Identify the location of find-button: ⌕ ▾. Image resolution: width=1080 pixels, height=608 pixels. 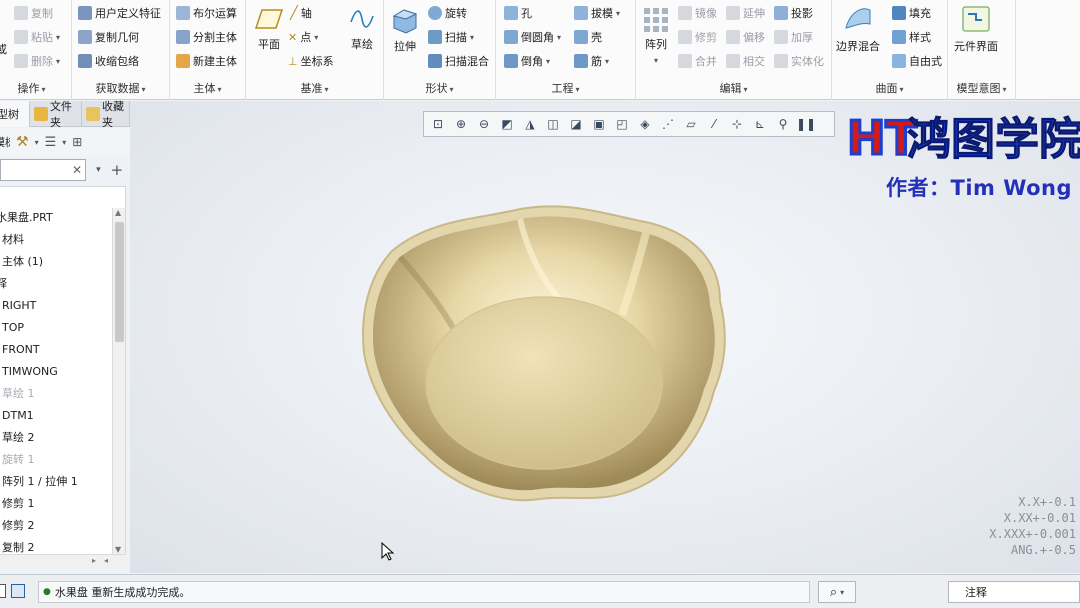
(837, 592).